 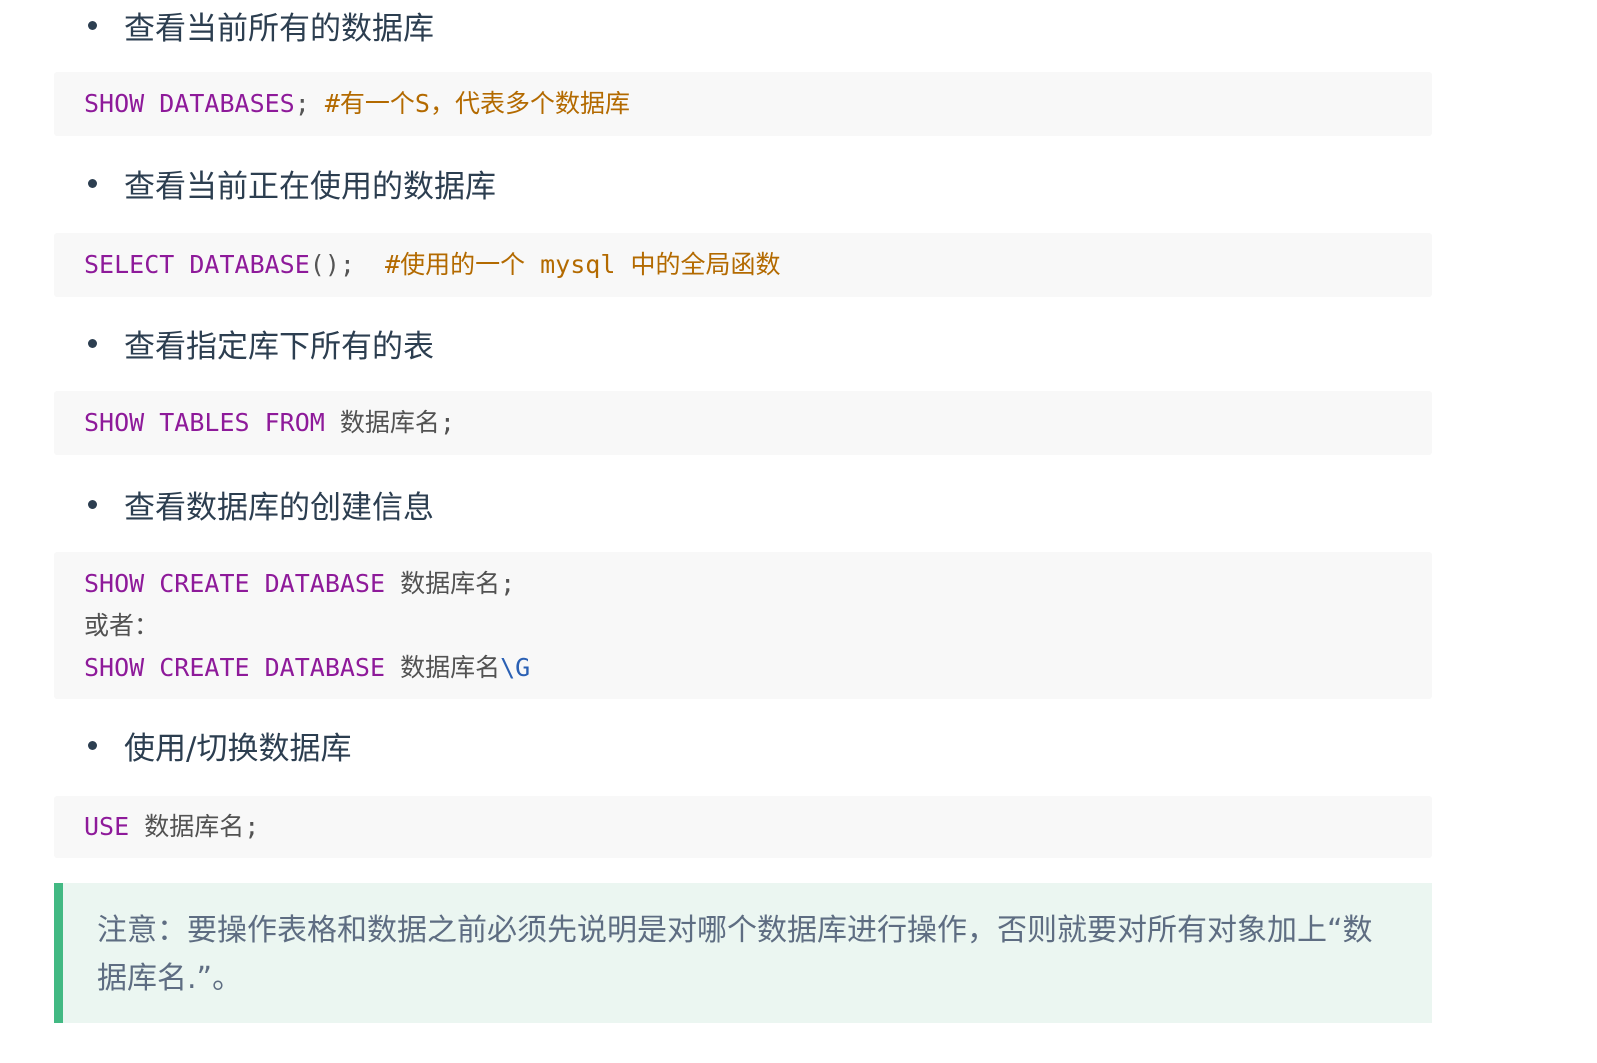 I want to click on code-punctuation: ;, so click(x=302, y=103).